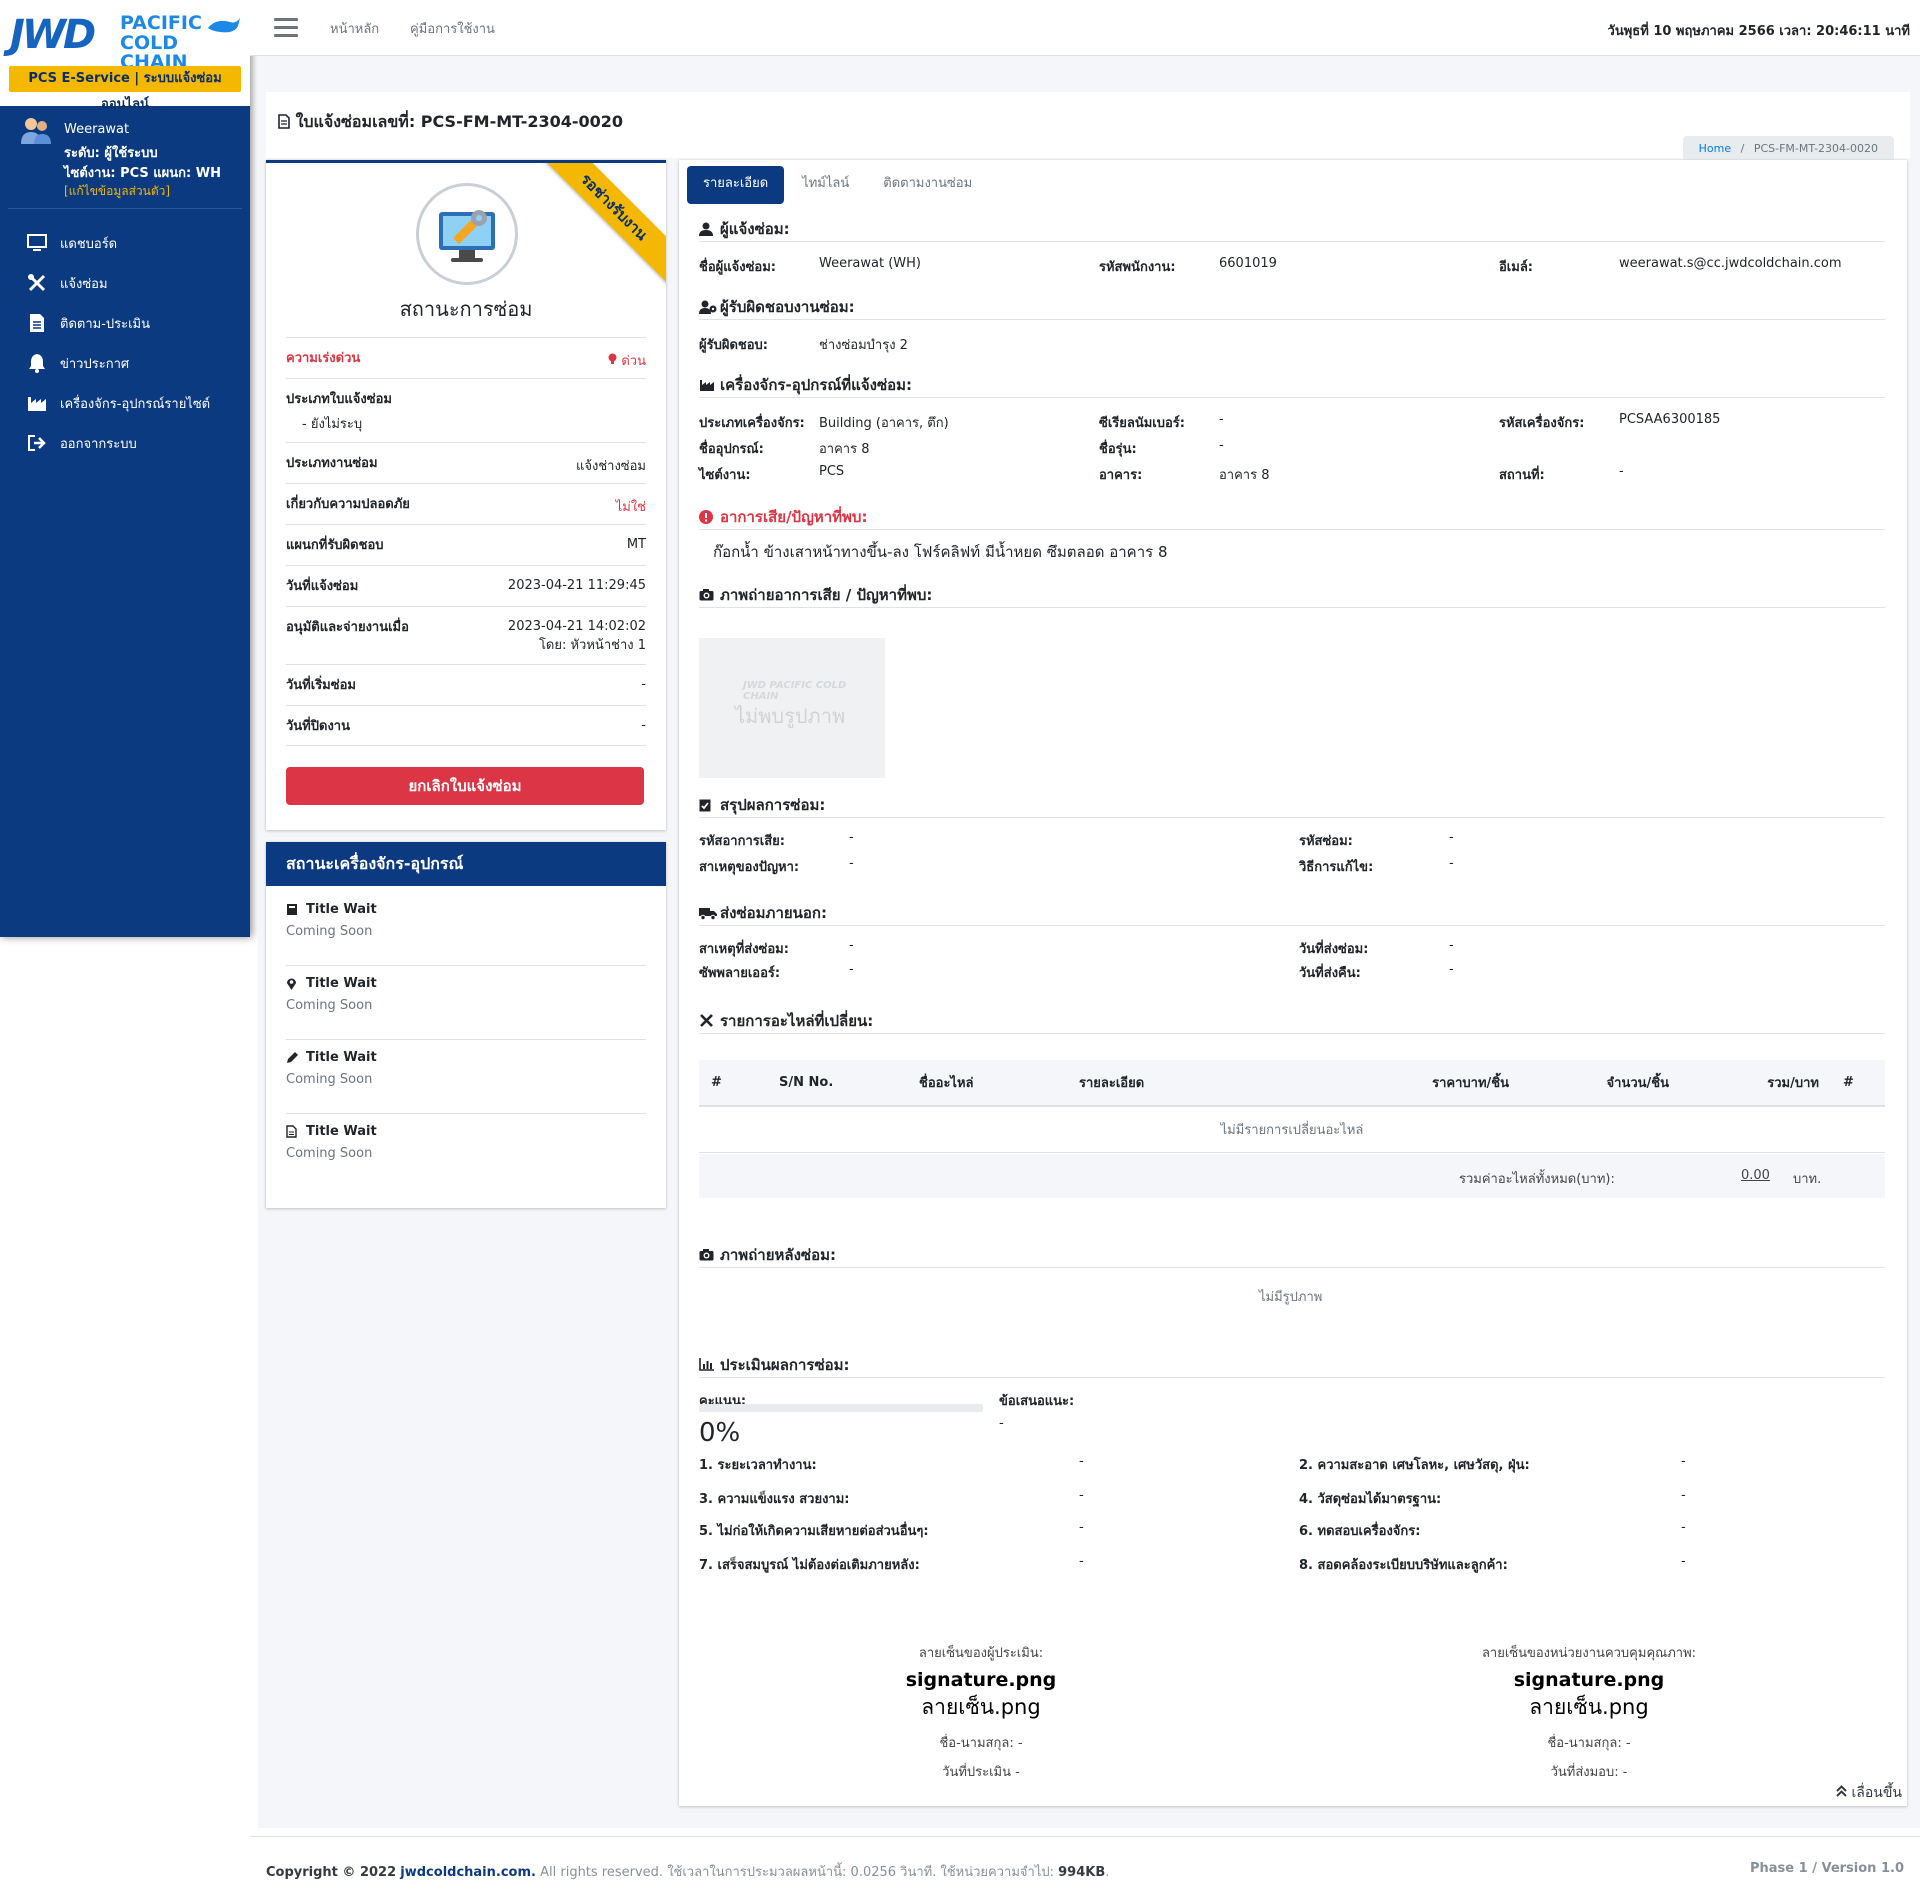 The image size is (1920, 1889). I want to click on problem-photo-placeholder: JWD PACIFIC COLD CHAIN ไม่พบรูปภาพ, so click(792, 708).